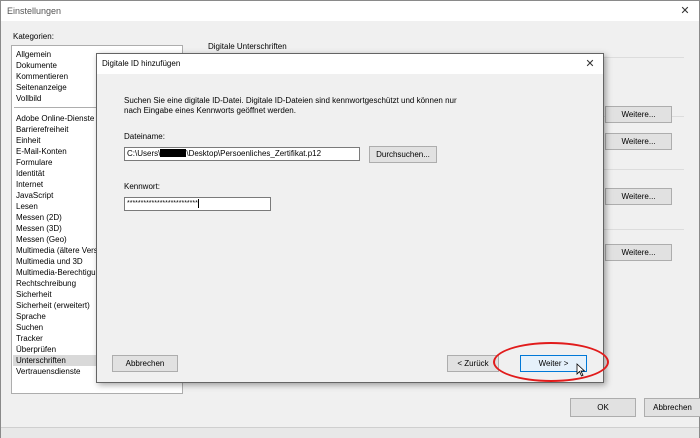  Describe the element at coordinates (41, 239) in the screenshot. I see `category-item: Messen (Geo)` at that location.